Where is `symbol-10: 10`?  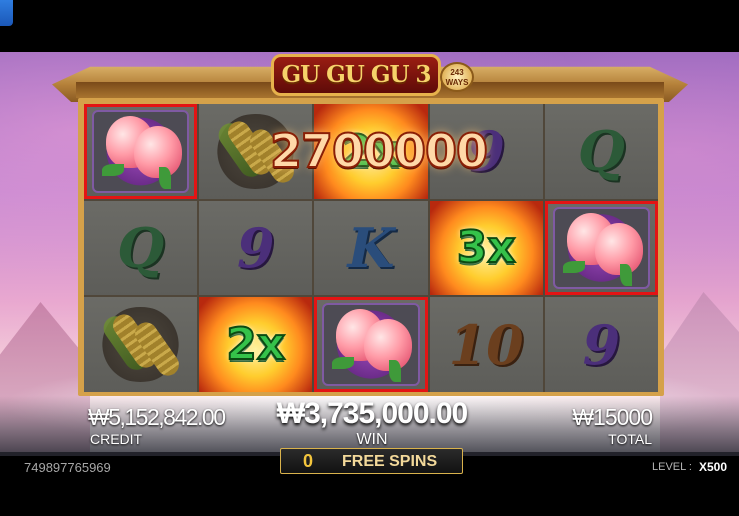
symbol-10: 10 is located at coordinates (486, 344).